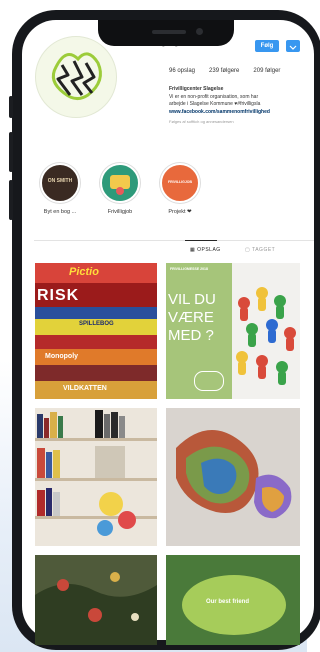  Describe the element at coordinates (191, 317) in the screenshot. I see `post-text: VÆRE` at that location.